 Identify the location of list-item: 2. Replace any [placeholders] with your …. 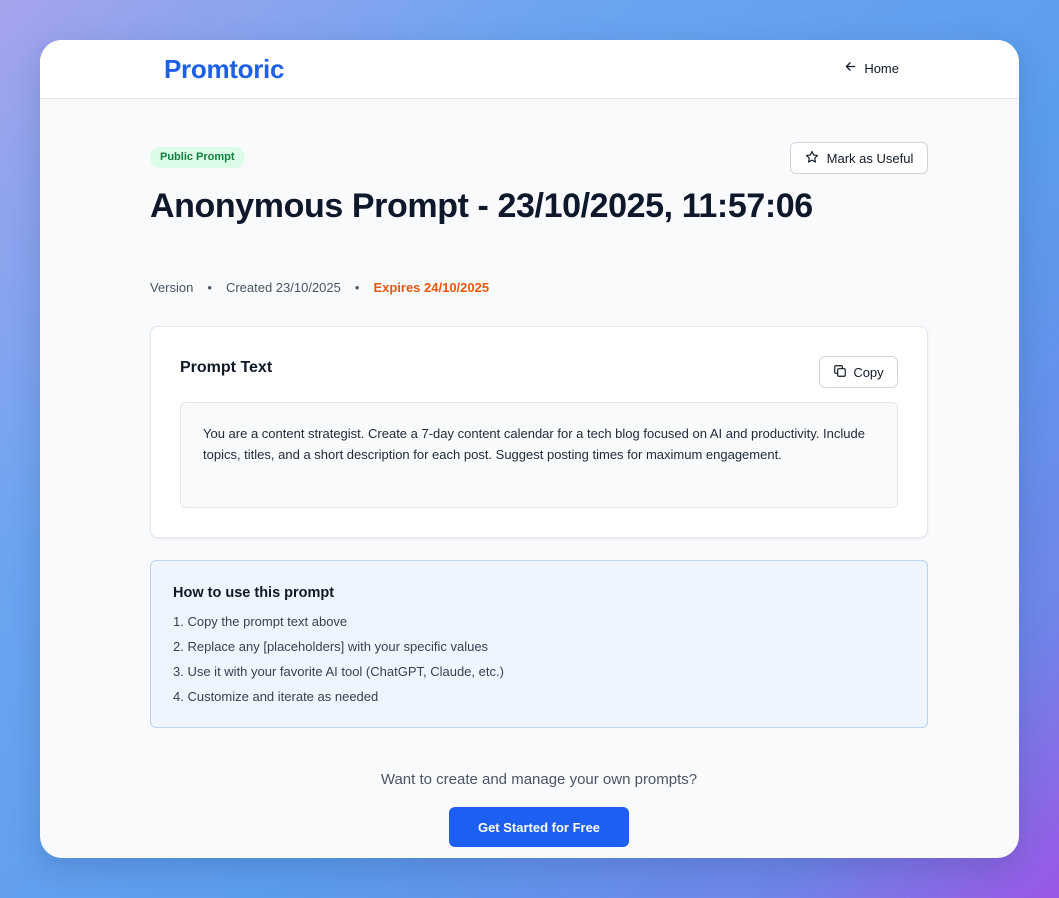
(331, 646).